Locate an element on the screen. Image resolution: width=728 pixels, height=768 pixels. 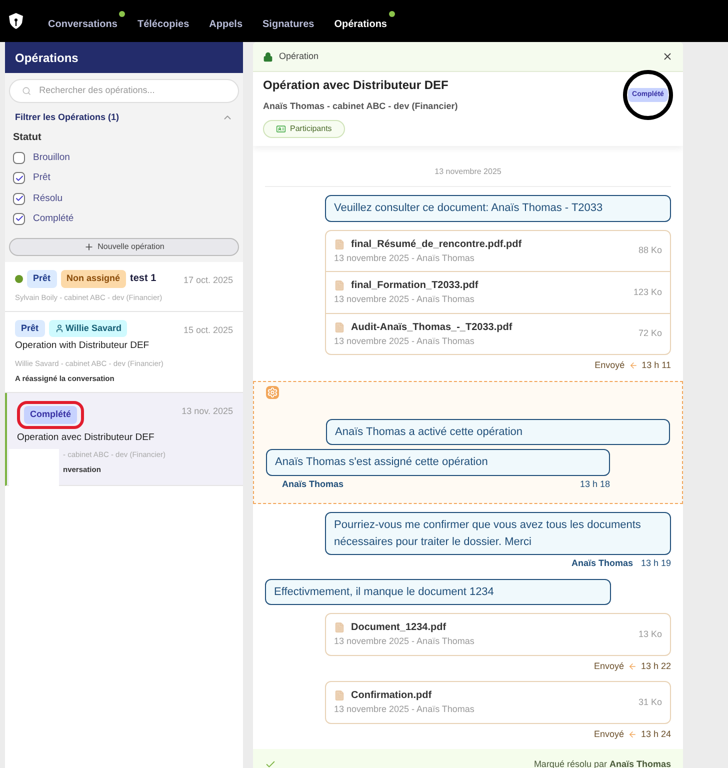
file-name: Confirmation.pdf is located at coordinates (391, 696).